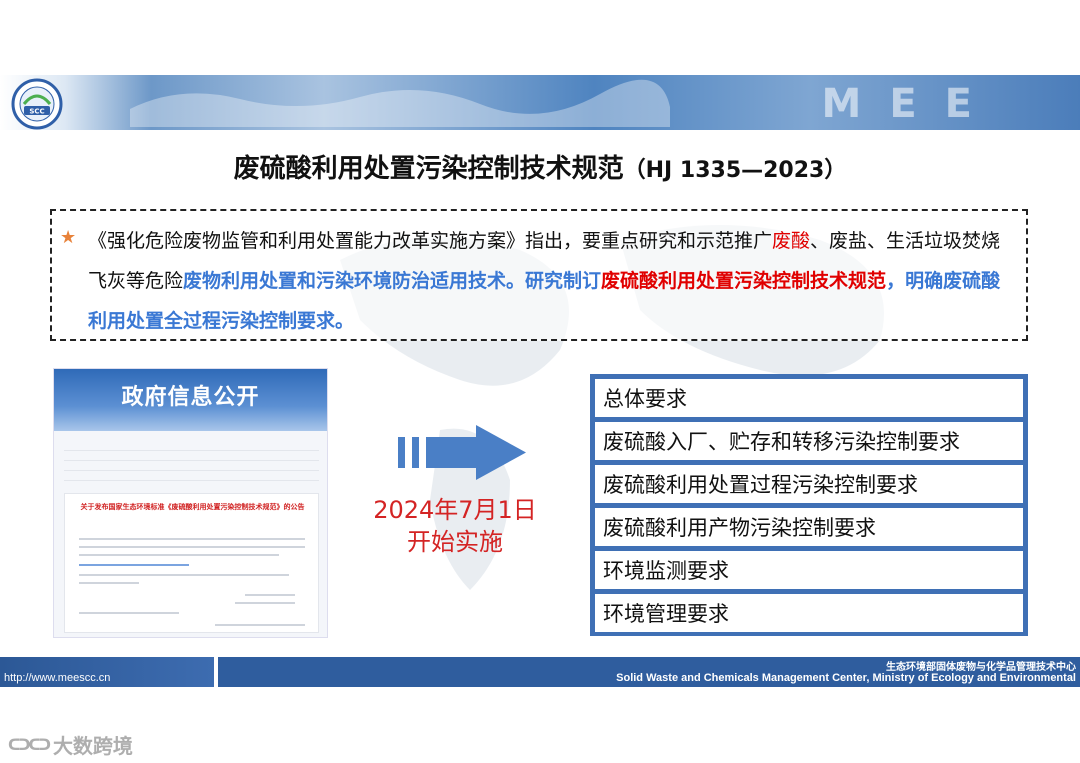 This screenshot has width=1080, height=763. What do you see at coordinates (809, 441) in the screenshot?
I see `list-item: 废硫酸入厂、贮存和转移污染控制要求` at bounding box center [809, 441].